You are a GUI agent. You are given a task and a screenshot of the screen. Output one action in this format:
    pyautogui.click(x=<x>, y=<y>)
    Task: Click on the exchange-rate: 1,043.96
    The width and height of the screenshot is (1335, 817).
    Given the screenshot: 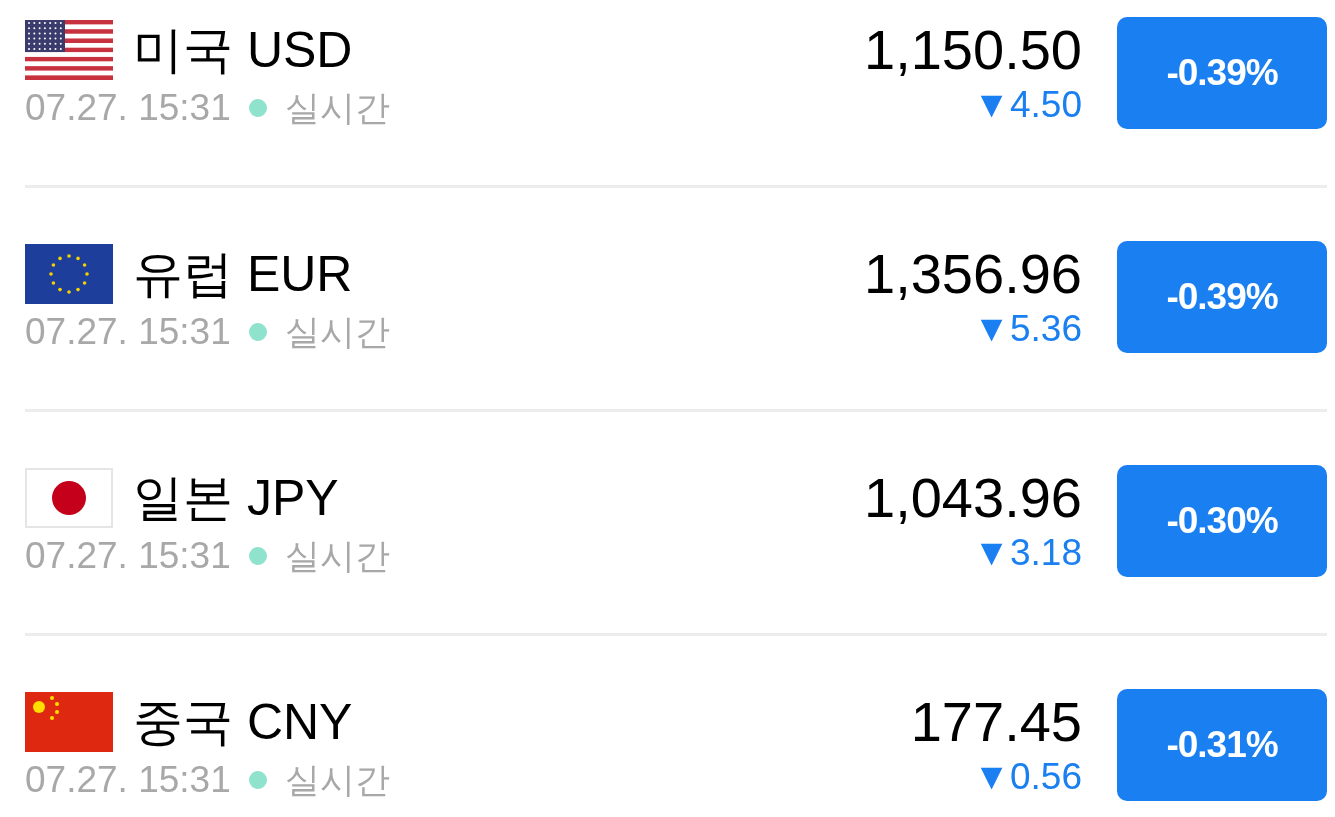 What is the action you would take?
    pyautogui.click(x=973, y=498)
    